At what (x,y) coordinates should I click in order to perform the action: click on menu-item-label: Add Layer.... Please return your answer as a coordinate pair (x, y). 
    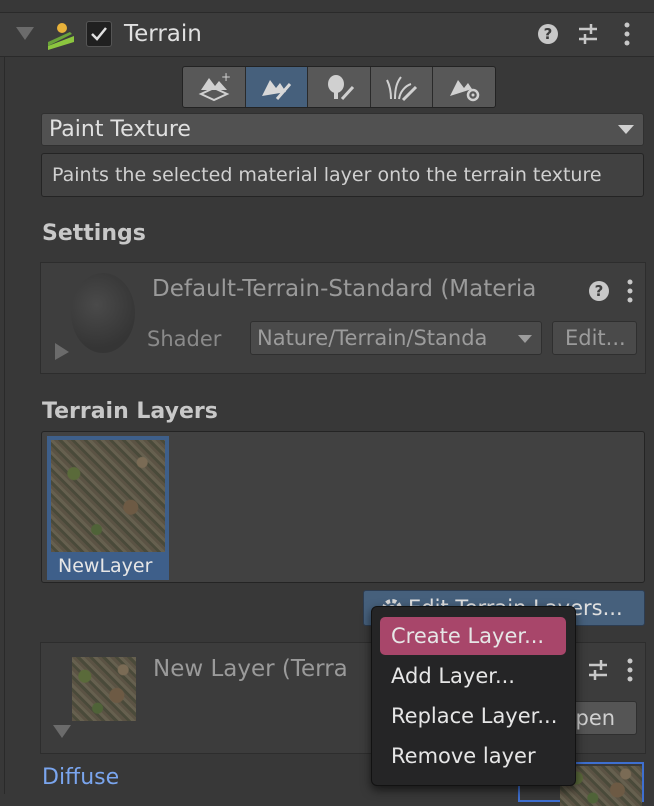
    Looking at the image, I should click on (453, 676).